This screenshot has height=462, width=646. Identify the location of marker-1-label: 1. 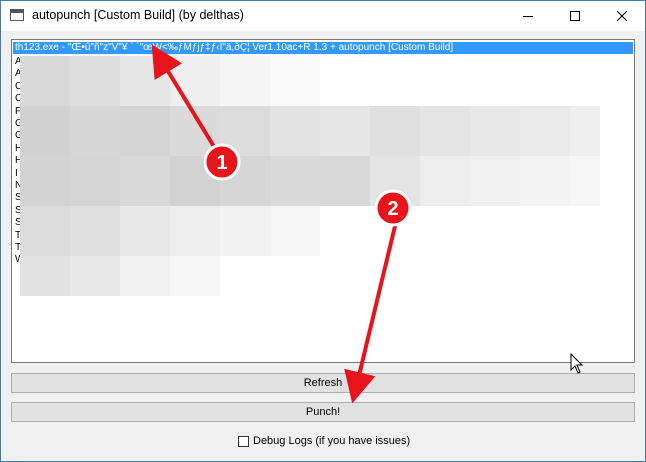
(221, 163).